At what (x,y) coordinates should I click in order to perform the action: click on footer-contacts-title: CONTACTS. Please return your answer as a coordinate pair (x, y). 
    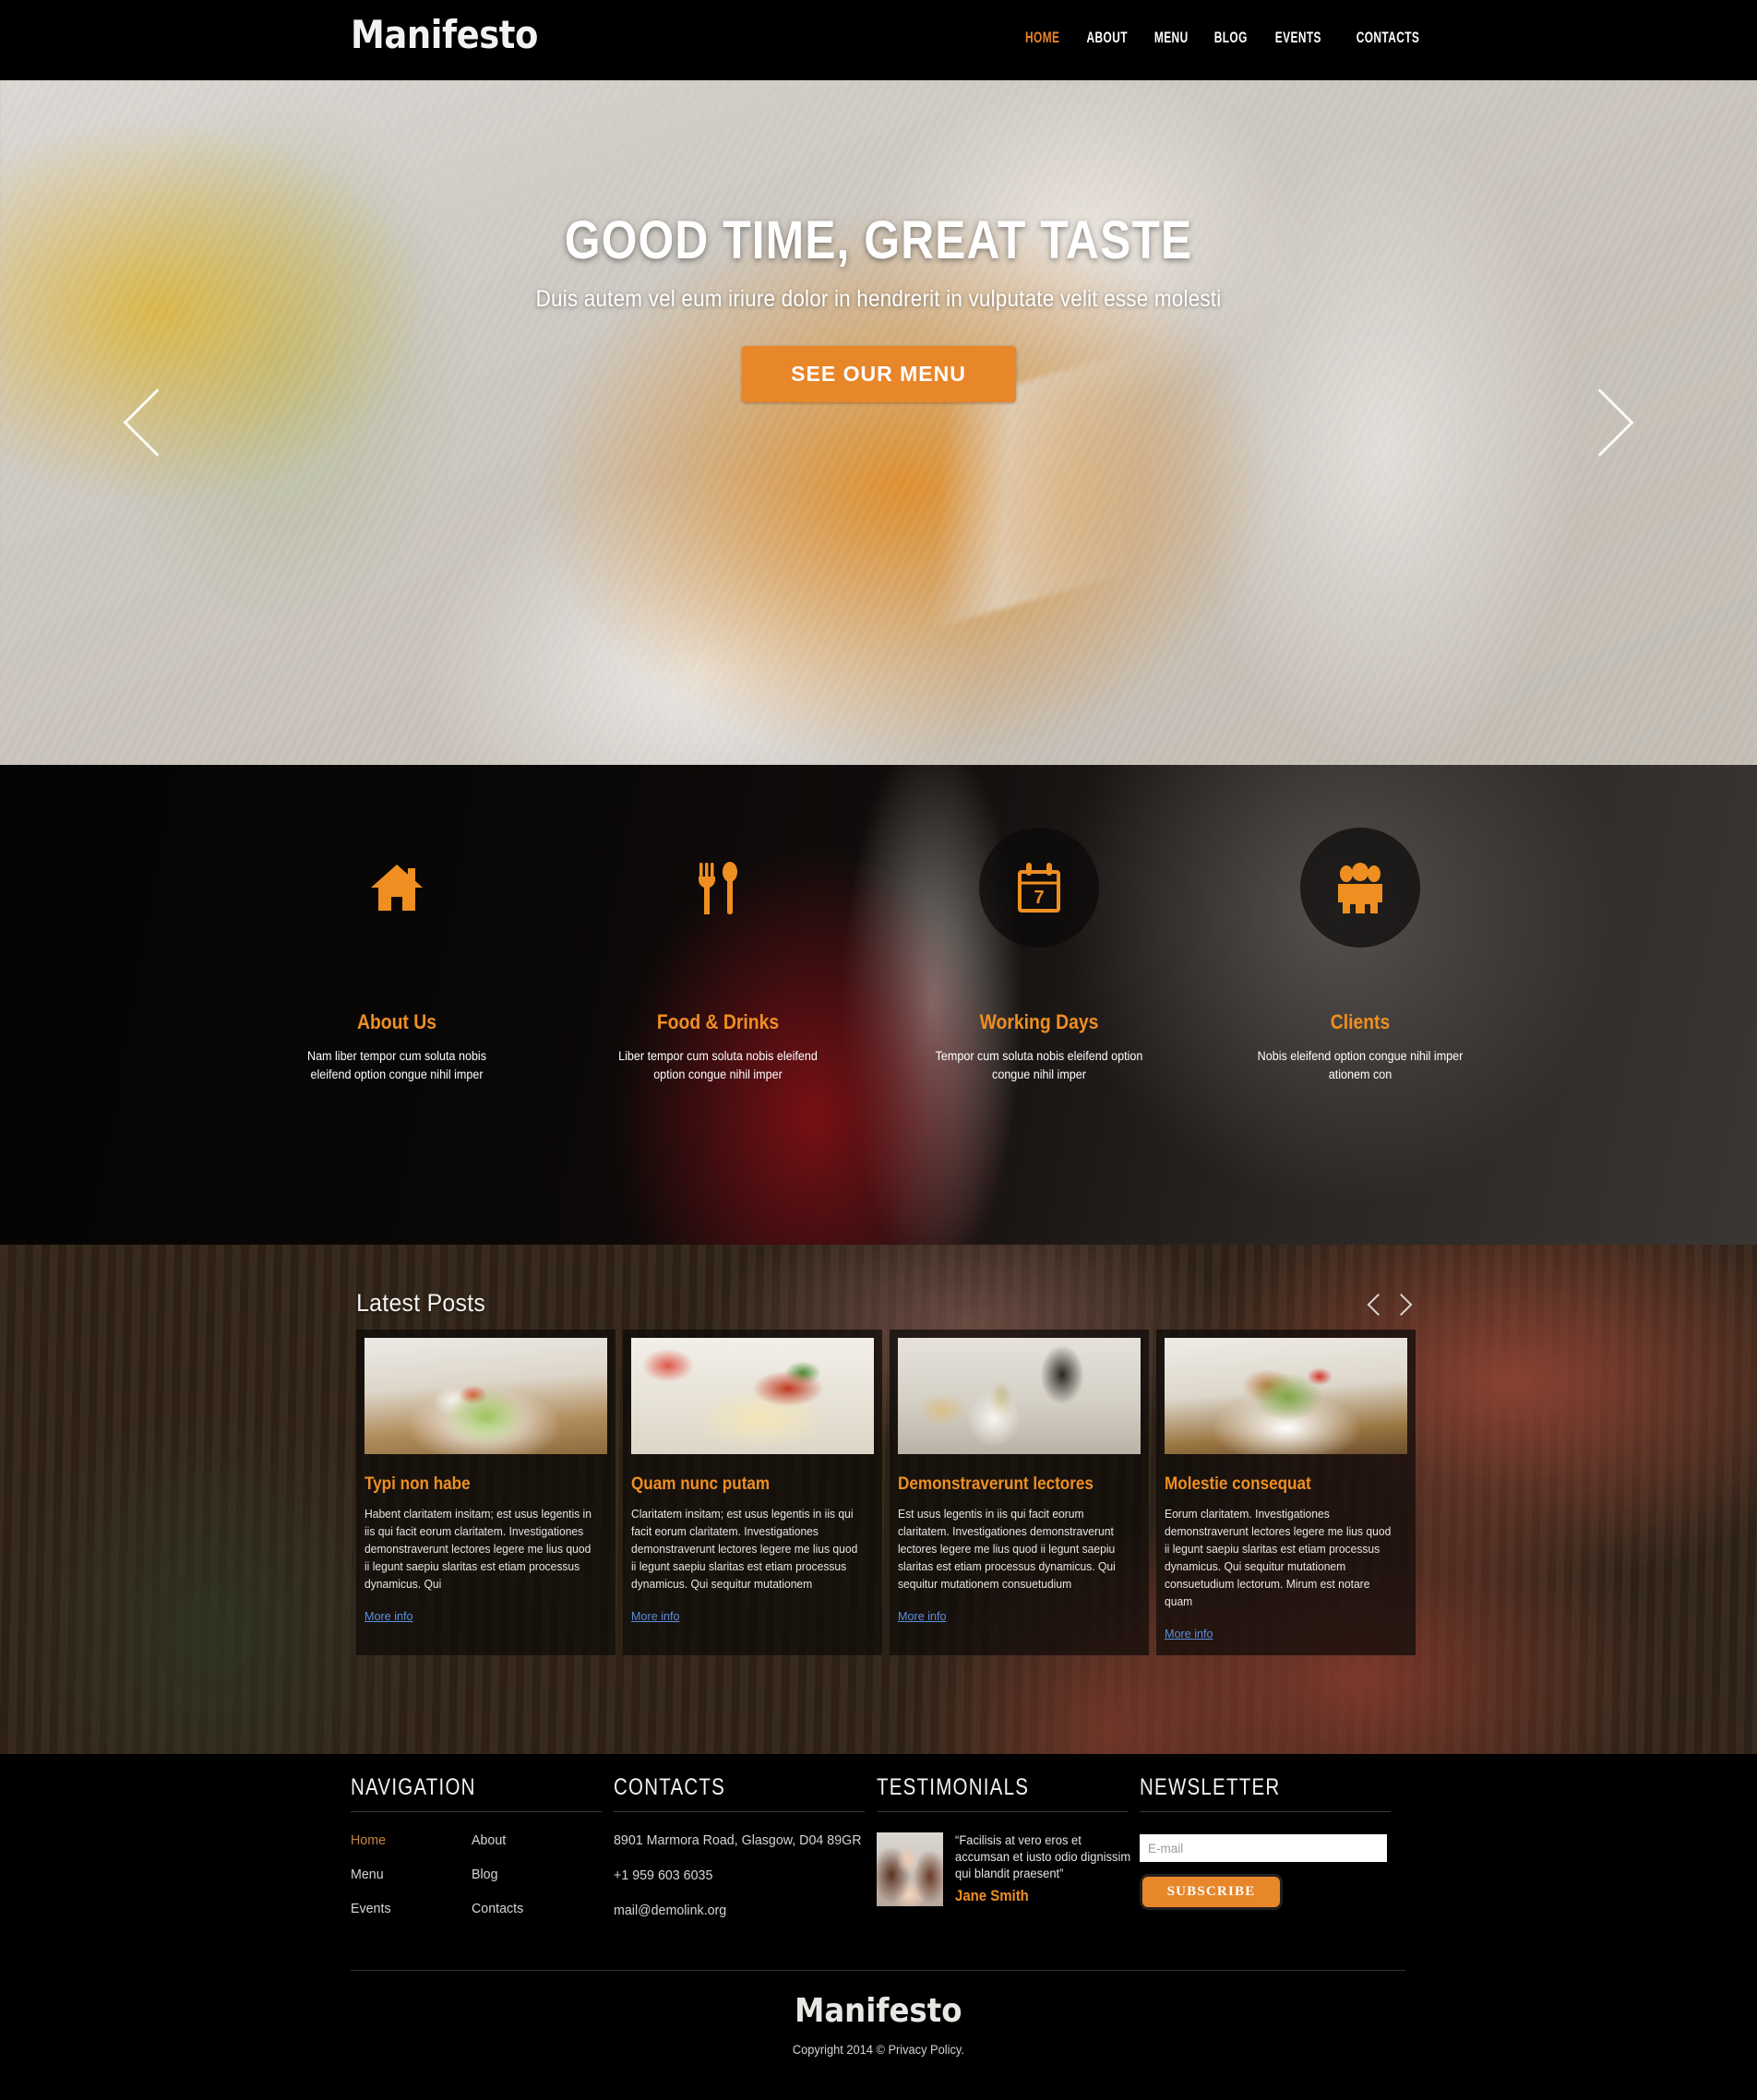
    Looking at the image, I should click on (670, 1787).